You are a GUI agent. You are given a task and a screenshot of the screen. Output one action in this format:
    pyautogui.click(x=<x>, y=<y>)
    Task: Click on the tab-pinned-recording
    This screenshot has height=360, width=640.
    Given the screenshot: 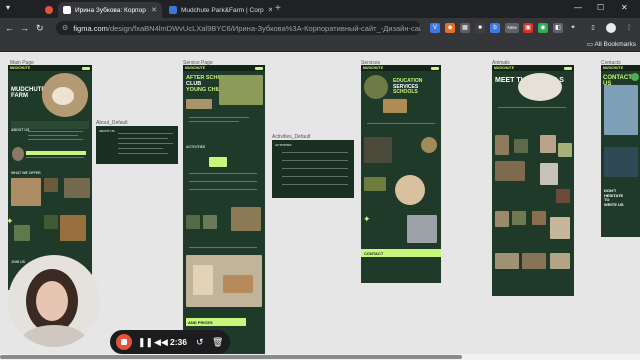 What is the action you would take?
    pyautogui.click(x=47, y=10)
    